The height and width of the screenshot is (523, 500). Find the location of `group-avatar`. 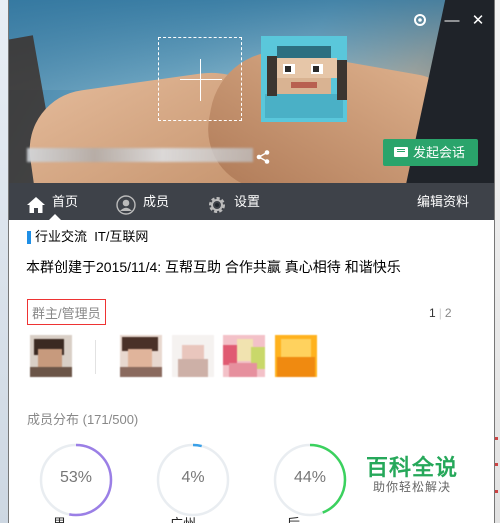

group-avatar is located at coordinates (304, 79).